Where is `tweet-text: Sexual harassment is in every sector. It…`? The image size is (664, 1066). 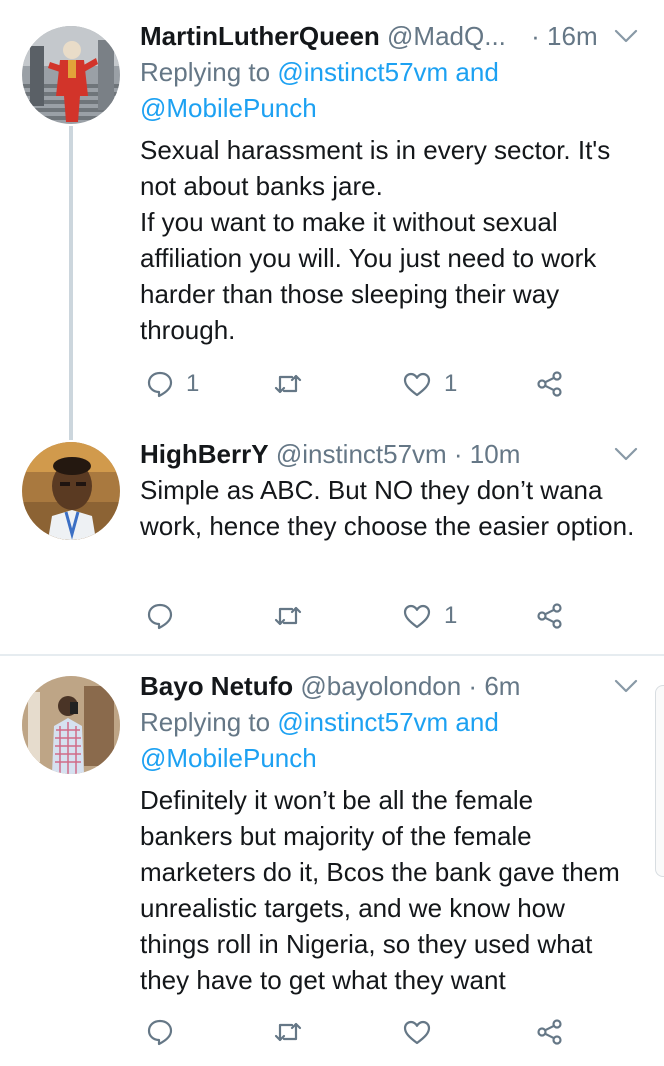 tweet-text: Sexual harassment is in every sector. It… is located at coordinates (375, 240).